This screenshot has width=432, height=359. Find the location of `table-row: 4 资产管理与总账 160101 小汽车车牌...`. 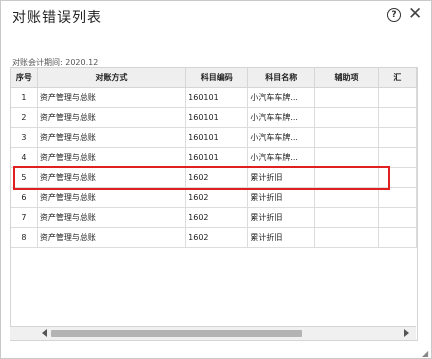

table-row: 4 资产管理与总账 160101 小汽车车牌... is located at coordinates (214, 157).